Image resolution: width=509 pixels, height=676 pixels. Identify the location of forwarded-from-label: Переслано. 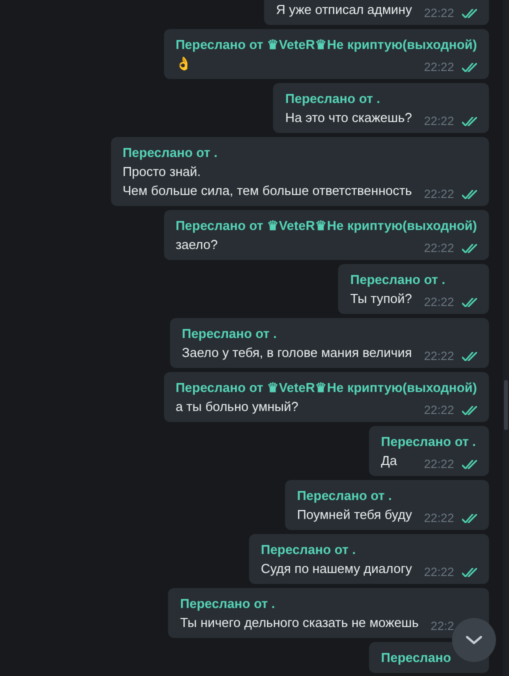
(416, 658).